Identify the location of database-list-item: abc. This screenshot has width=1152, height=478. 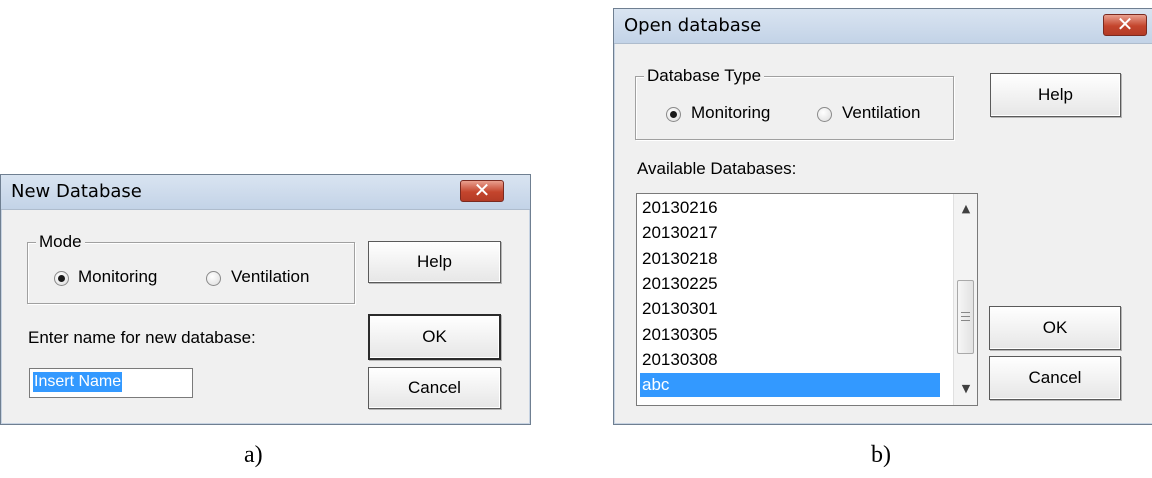
(790, 385).